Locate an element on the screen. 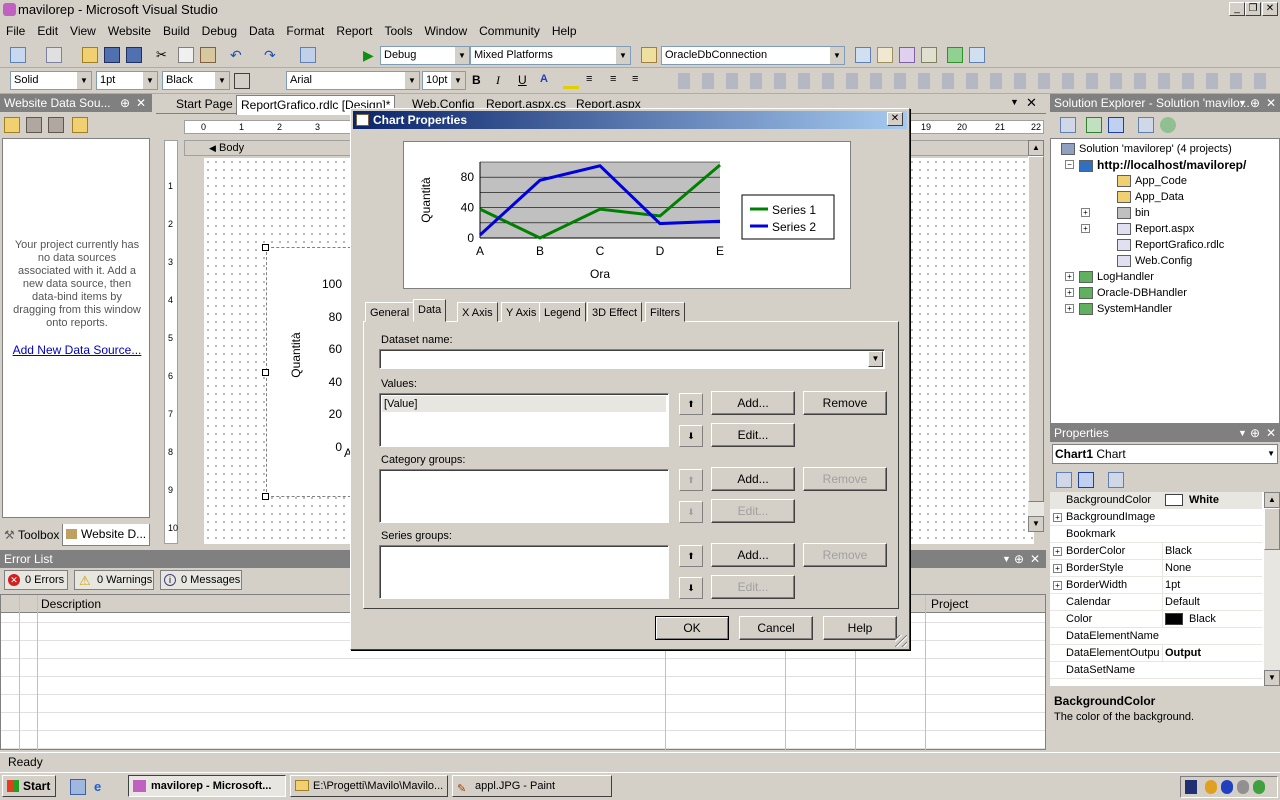 The image size is (1280, 800). doc-tab-start-page: Start Page is located at coordinates (204, 104).